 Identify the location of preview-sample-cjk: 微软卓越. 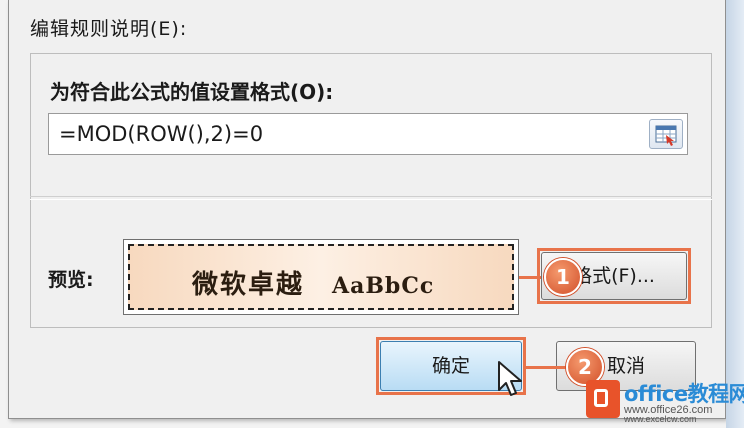
(248, 285).